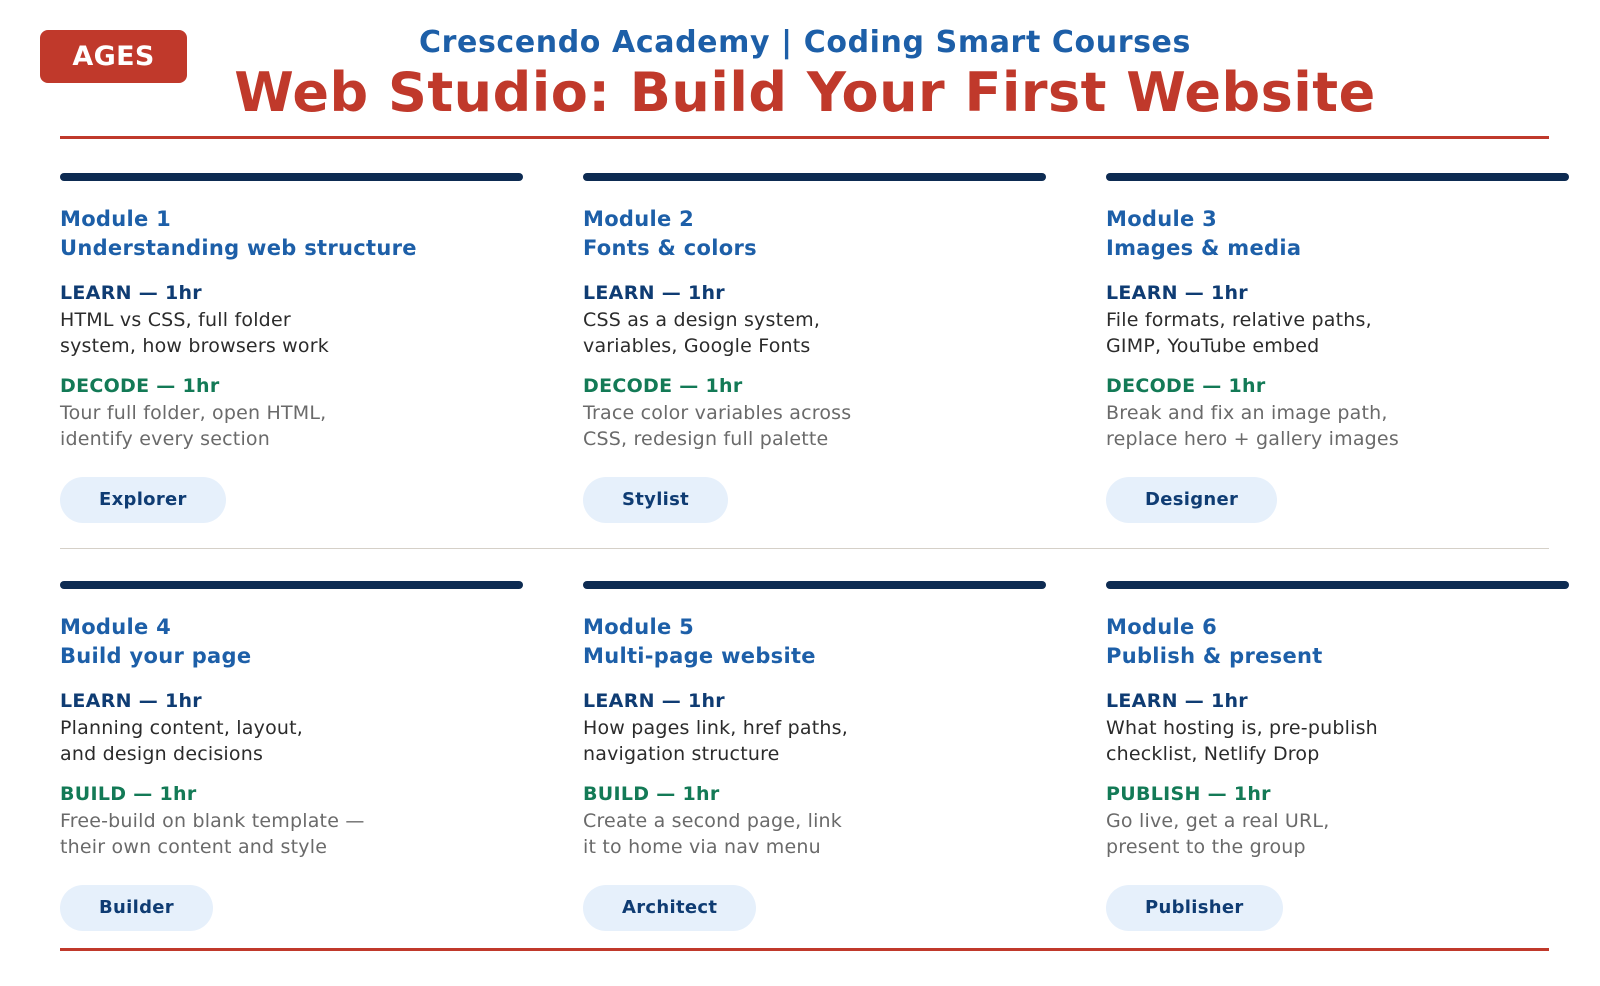  What do you see at coordinates (1194, 908) in the screenshot?
I see `role-badge-publisher: Publisher` at bounding box center [1194, 908].